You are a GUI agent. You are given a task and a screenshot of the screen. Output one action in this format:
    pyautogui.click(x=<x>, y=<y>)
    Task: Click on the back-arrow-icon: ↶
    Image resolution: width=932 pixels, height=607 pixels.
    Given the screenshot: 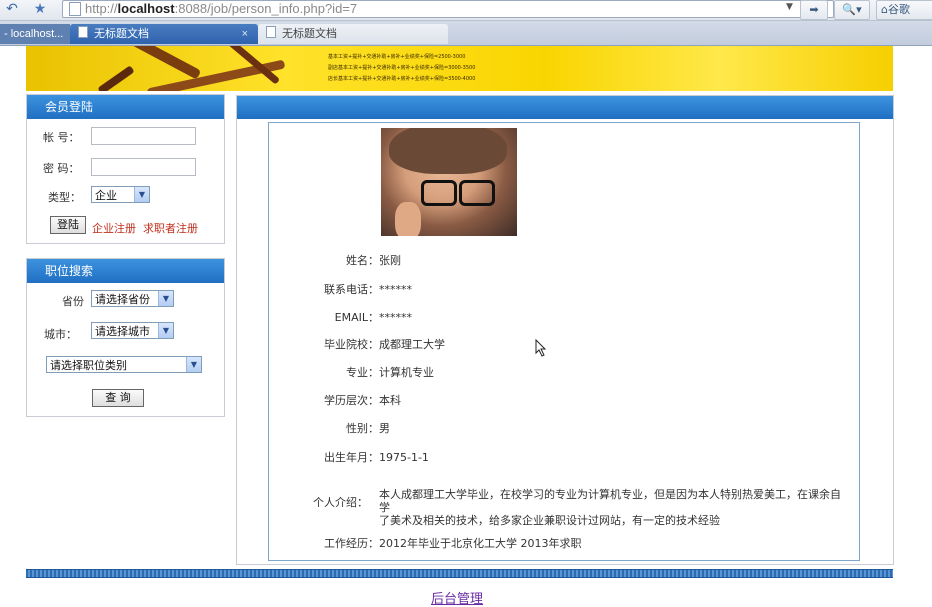 What is the action you would take?
    pyautogui.click(x=12, y=9)
    